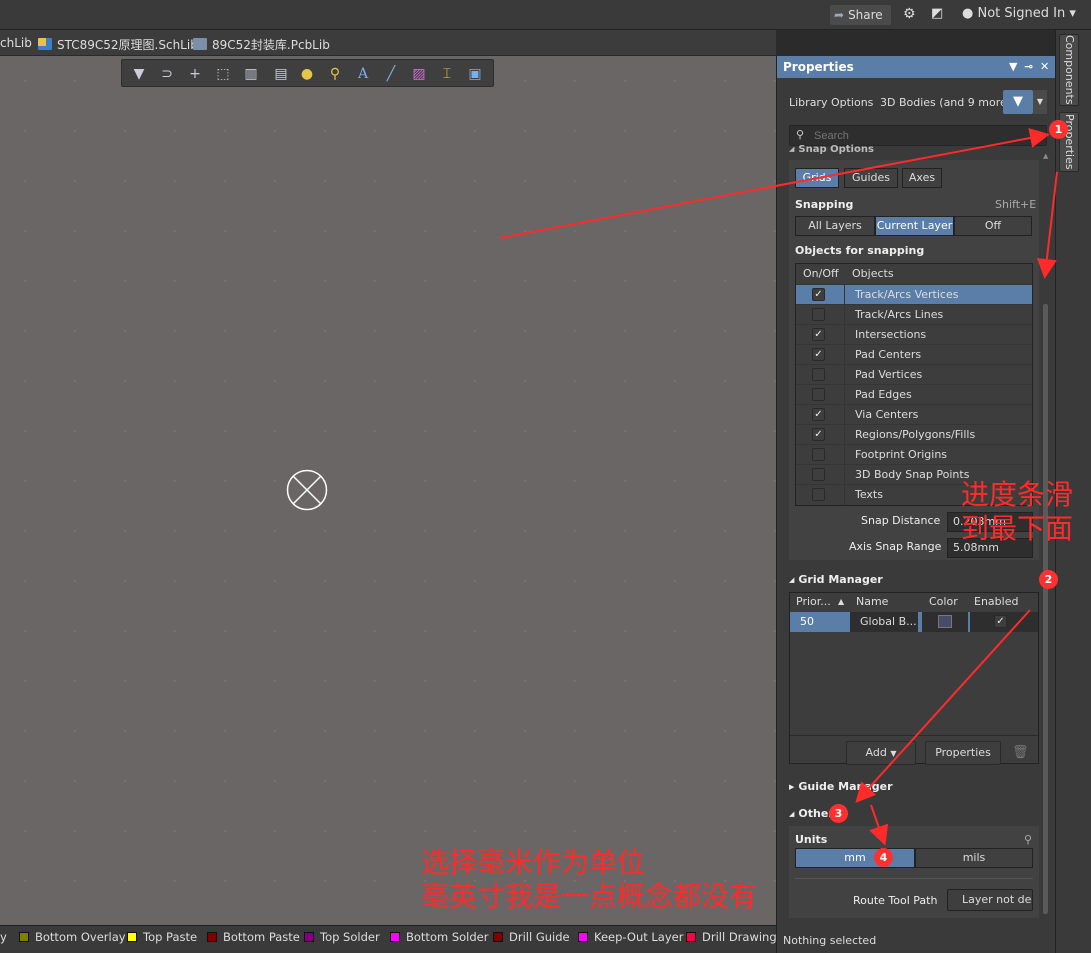  I want to click on layer-tab-bottom-solder: Bottom Solder, so click(439, 937).